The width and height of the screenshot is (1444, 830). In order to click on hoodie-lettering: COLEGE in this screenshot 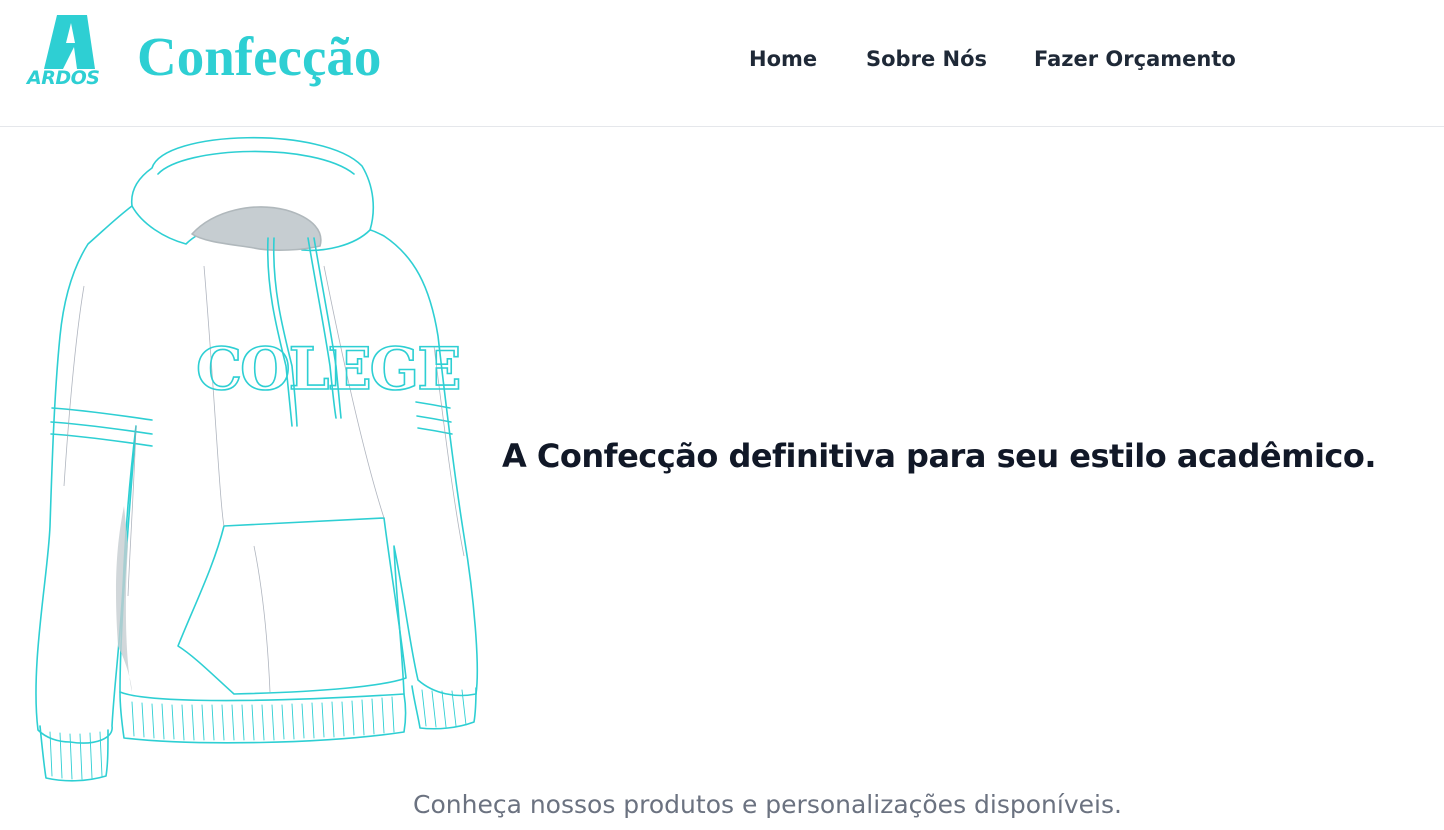, I will do `click(327, 369)`.